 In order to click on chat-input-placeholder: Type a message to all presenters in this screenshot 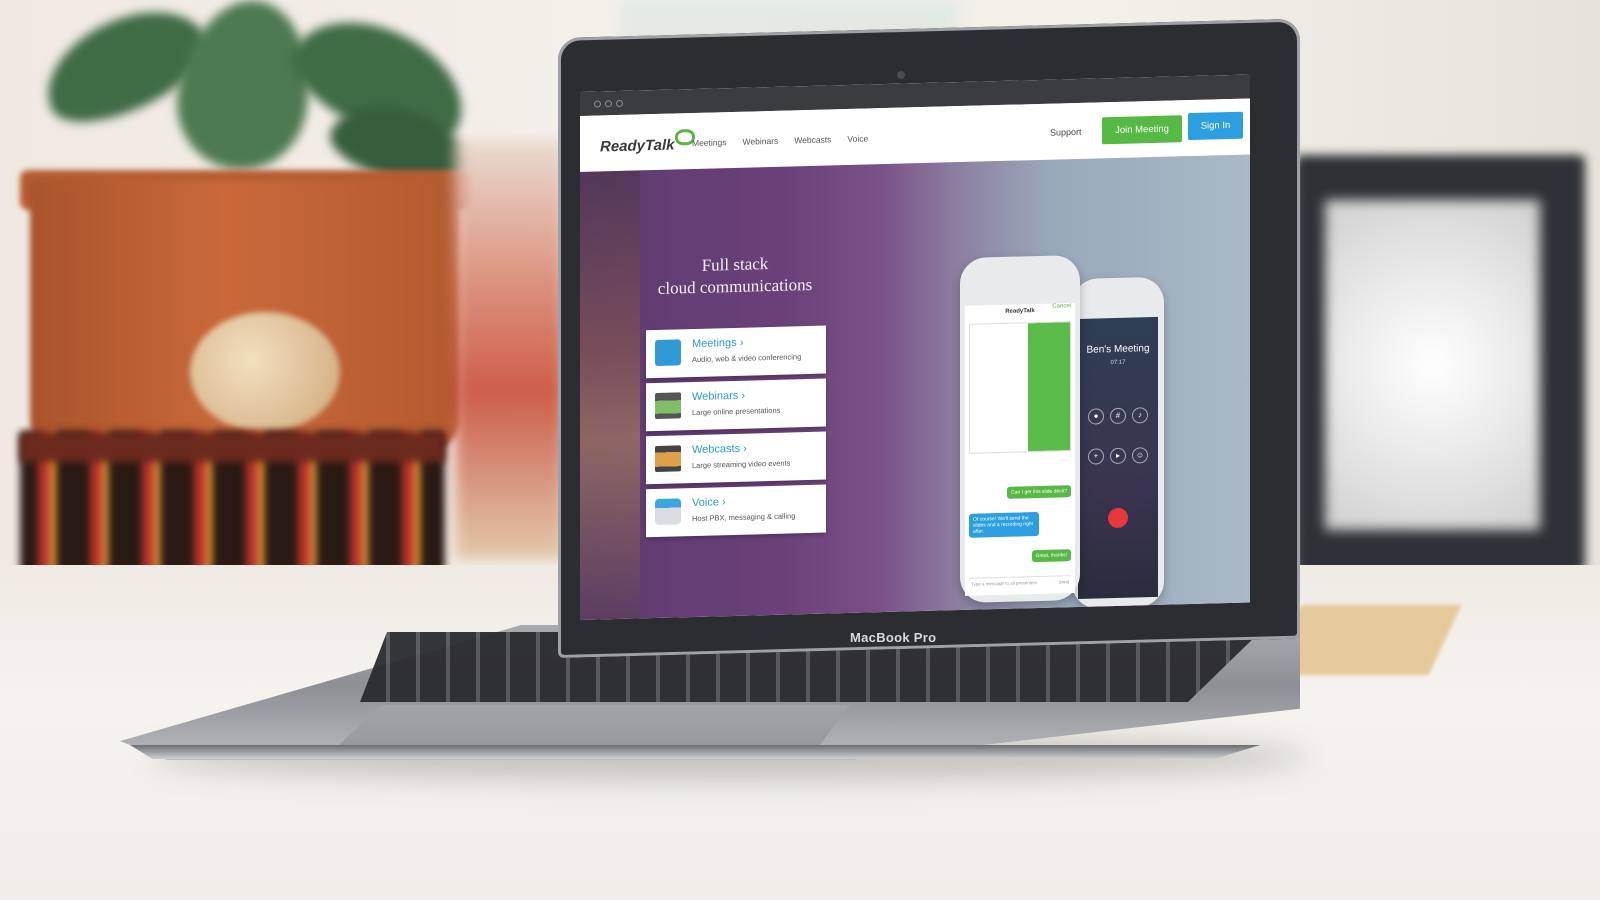, I will do `click(1004, 583)`.